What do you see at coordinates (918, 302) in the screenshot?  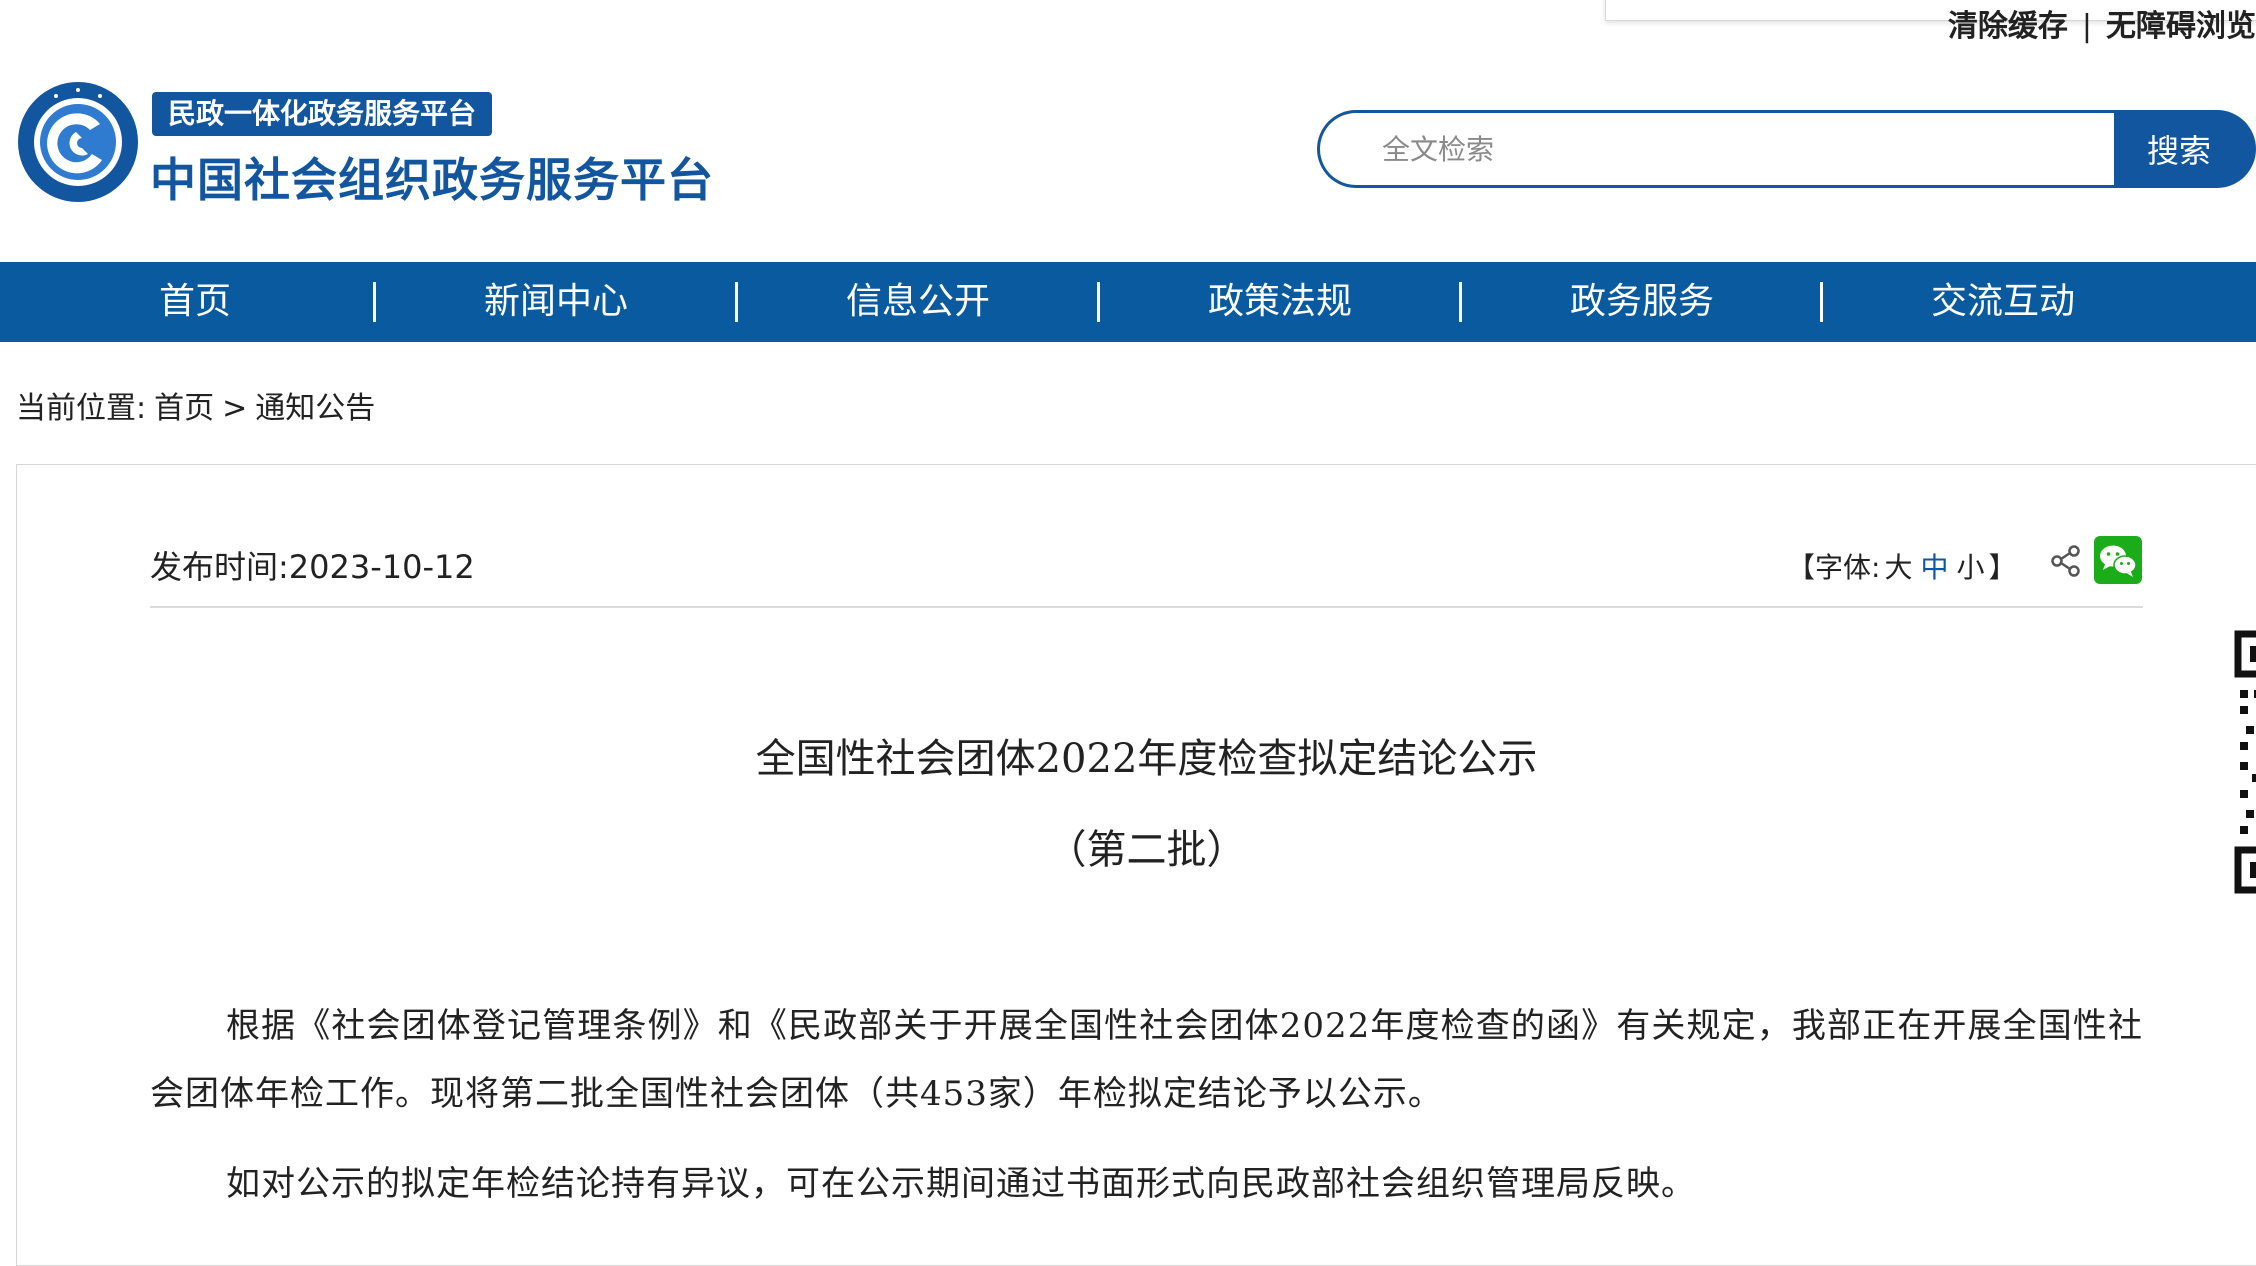 I see `nav-item-info-disclosure: 信息公开` at bounding box center [918, 302].